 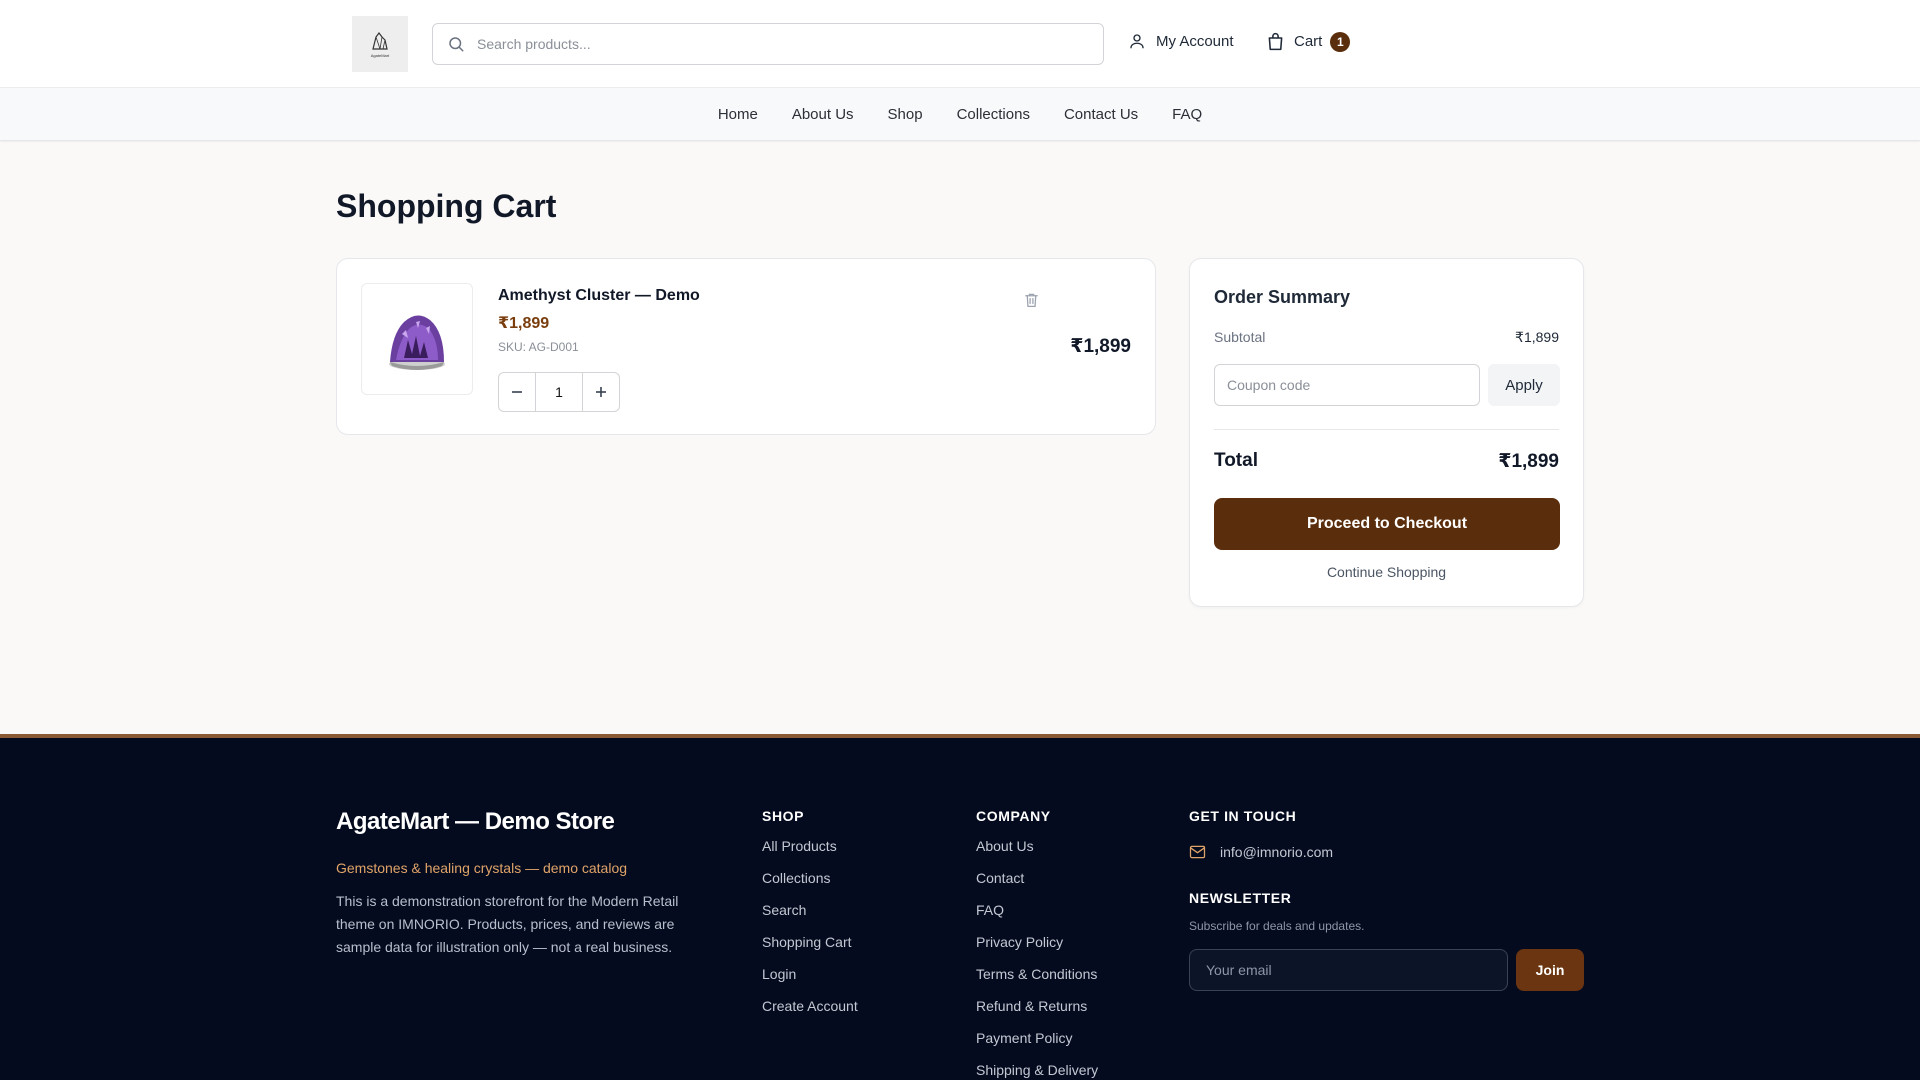 I want to click on continue-shopping-link: Continue Shopping, so click(x=1386, y=572).